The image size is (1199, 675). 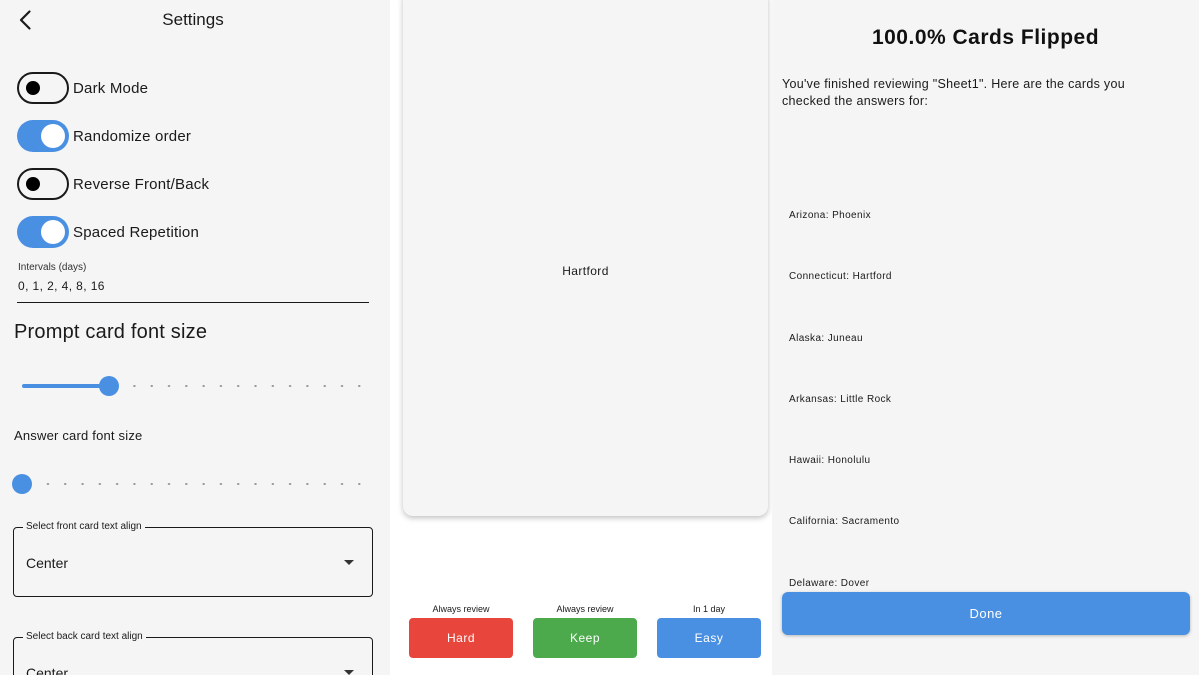 I want to click on randomize-order-label: Randomize order, so click(x=132, y=136).